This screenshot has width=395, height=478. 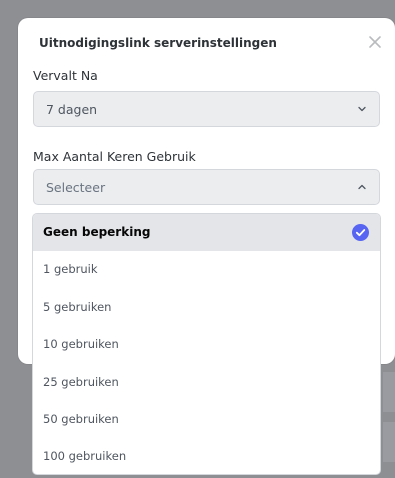 I want to click on option-label: 50 gebruiken, so click(x=81, y=418).